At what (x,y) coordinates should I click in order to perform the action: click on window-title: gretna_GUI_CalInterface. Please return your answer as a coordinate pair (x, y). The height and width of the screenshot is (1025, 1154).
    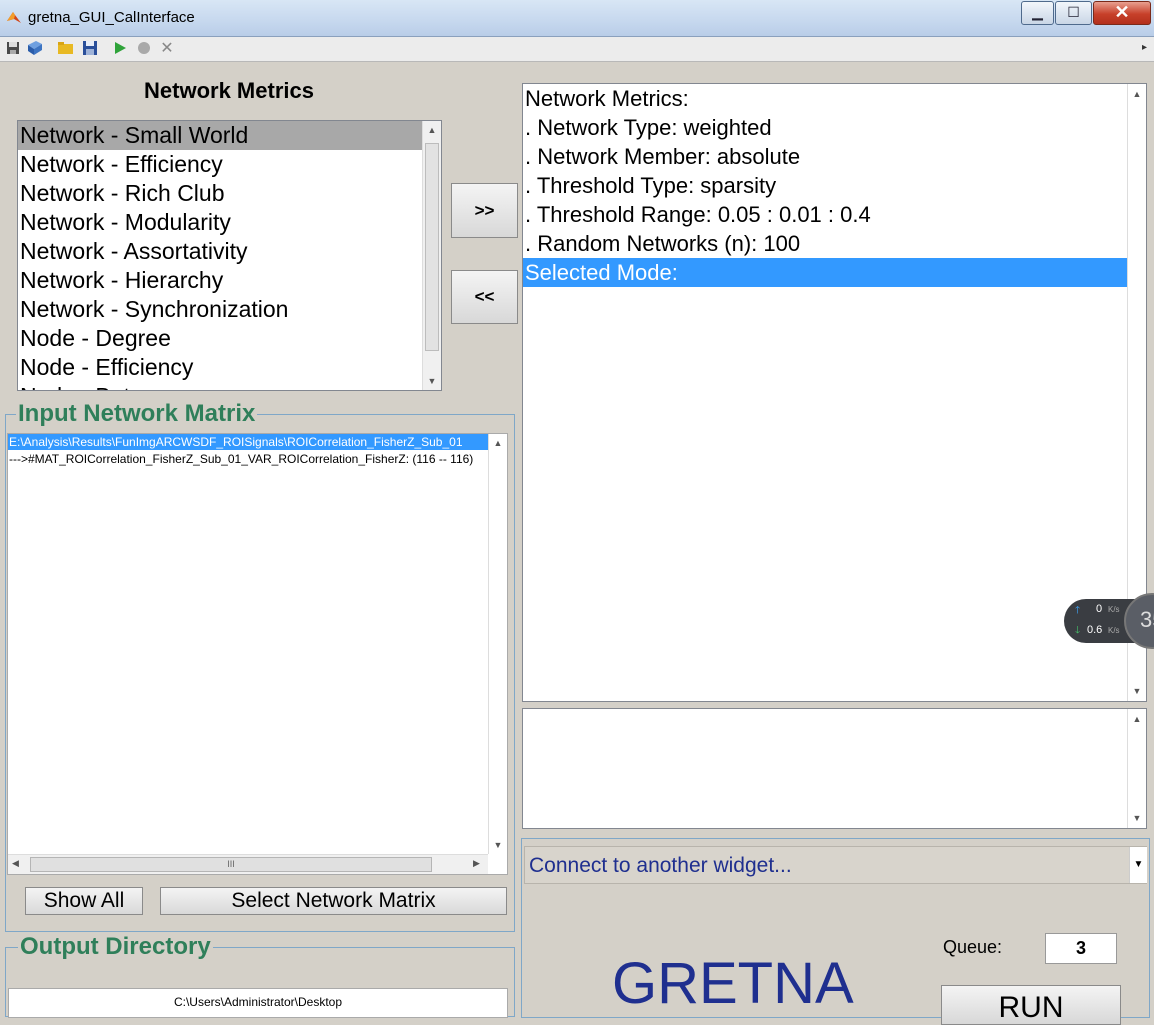
    Looking at the image, I should click on (111, 17).